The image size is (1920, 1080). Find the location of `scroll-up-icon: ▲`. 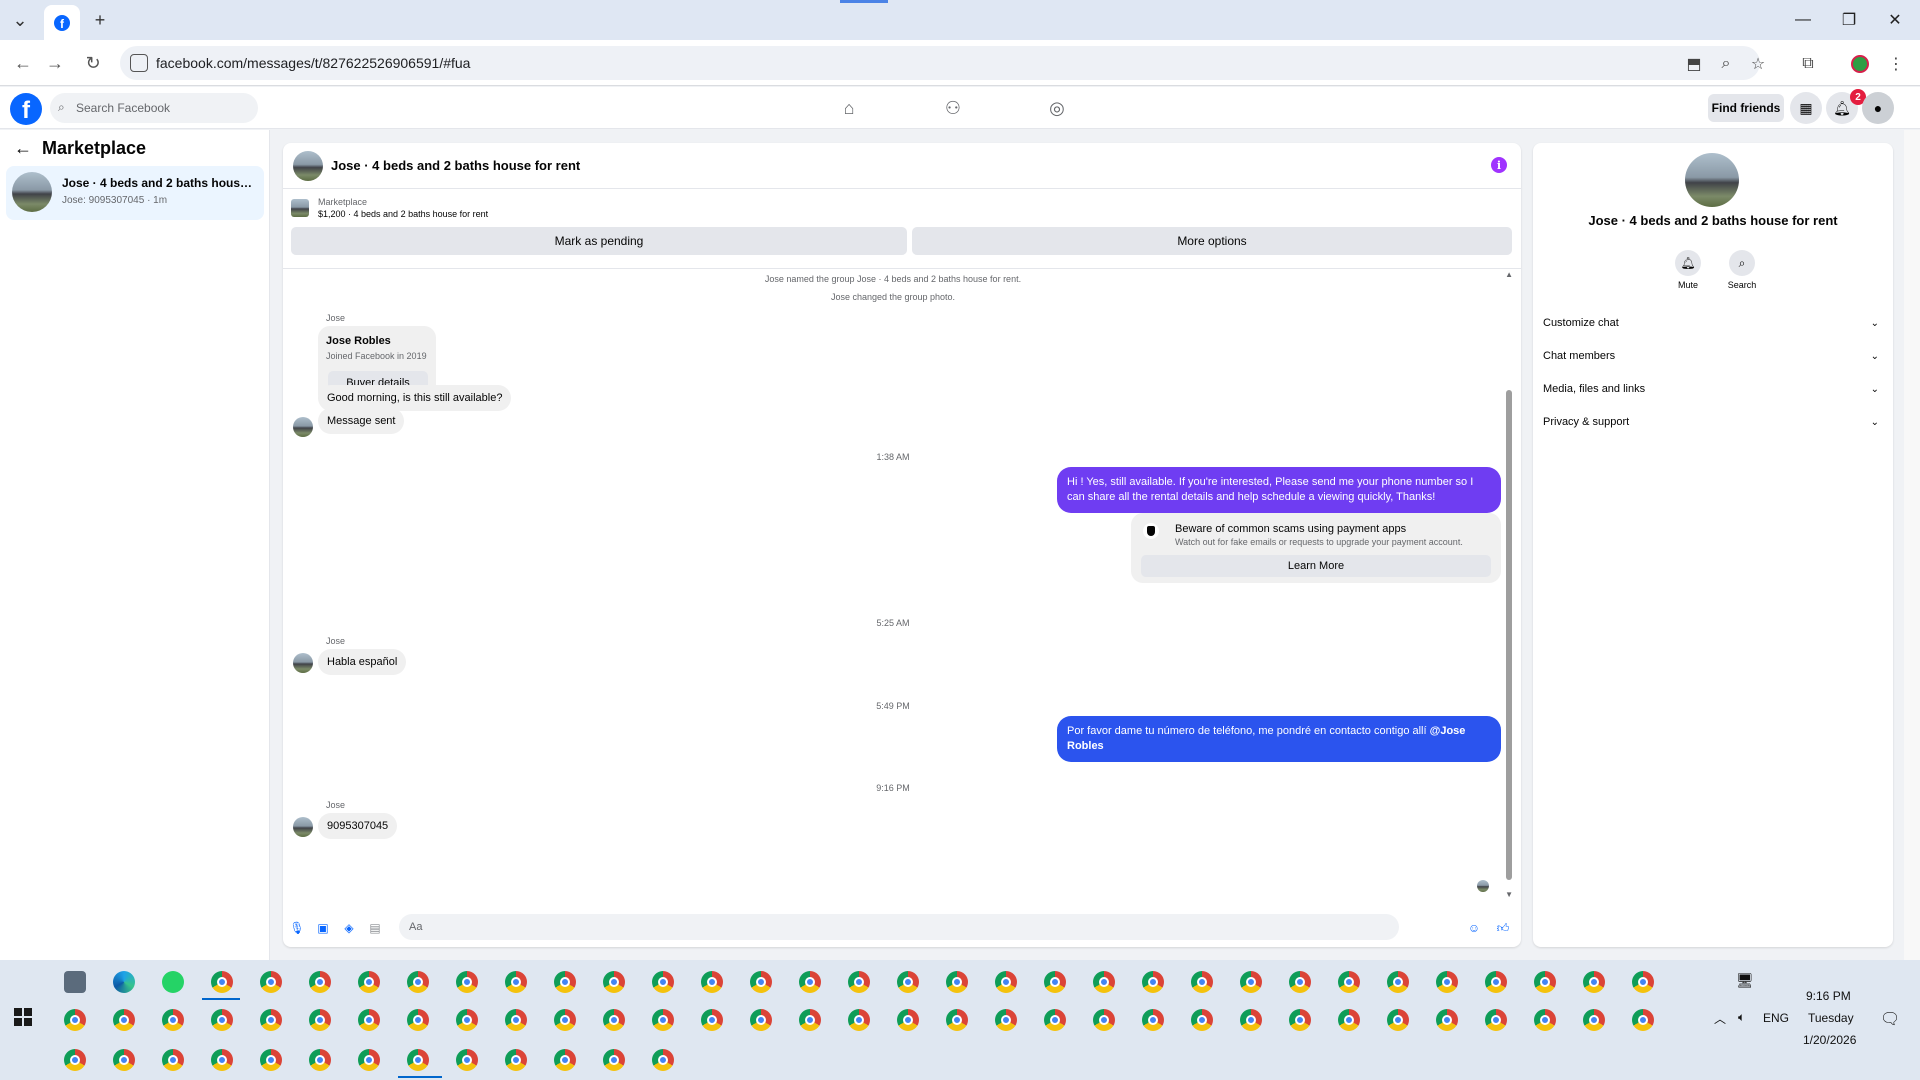

scroll-up-icon: ▲ is located at coordinates (1509, 274).